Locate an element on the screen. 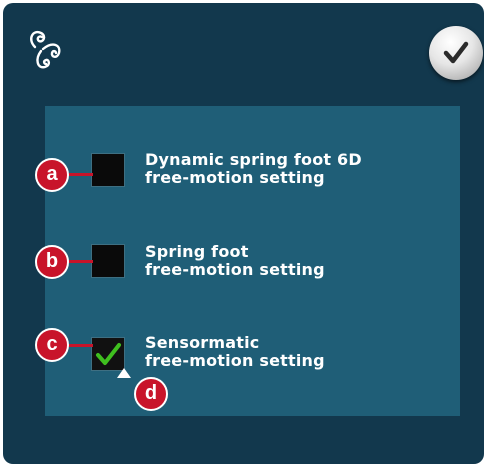  option-label-line1: Dynamic spring foot 6D is located at coordinates (253, 159).